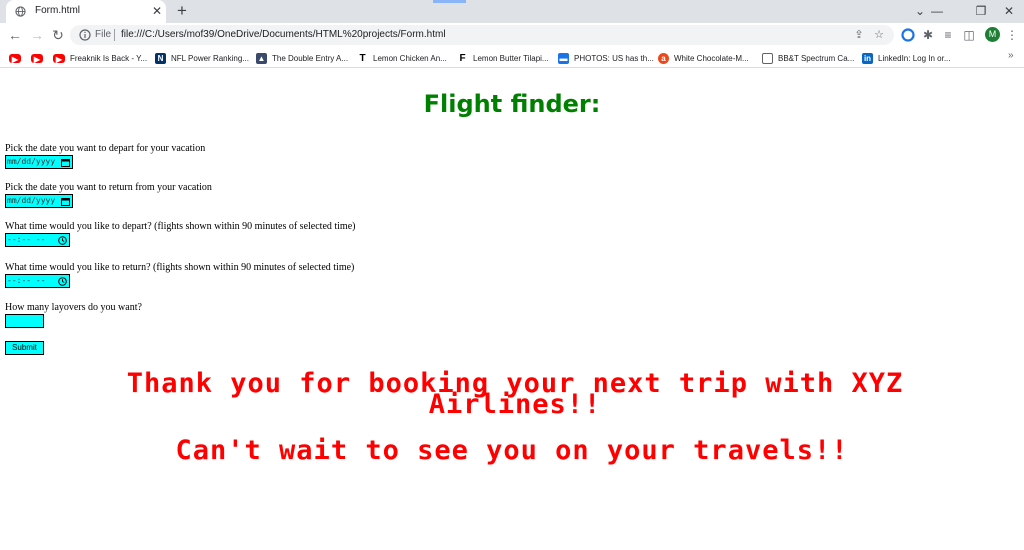 This screenshot has width=1024, height=550. What do you see at coordinates (1011, 55) in the screenshot?
I see `bookmarks-overflow-icon: »` at bounding box center [1011, 55].